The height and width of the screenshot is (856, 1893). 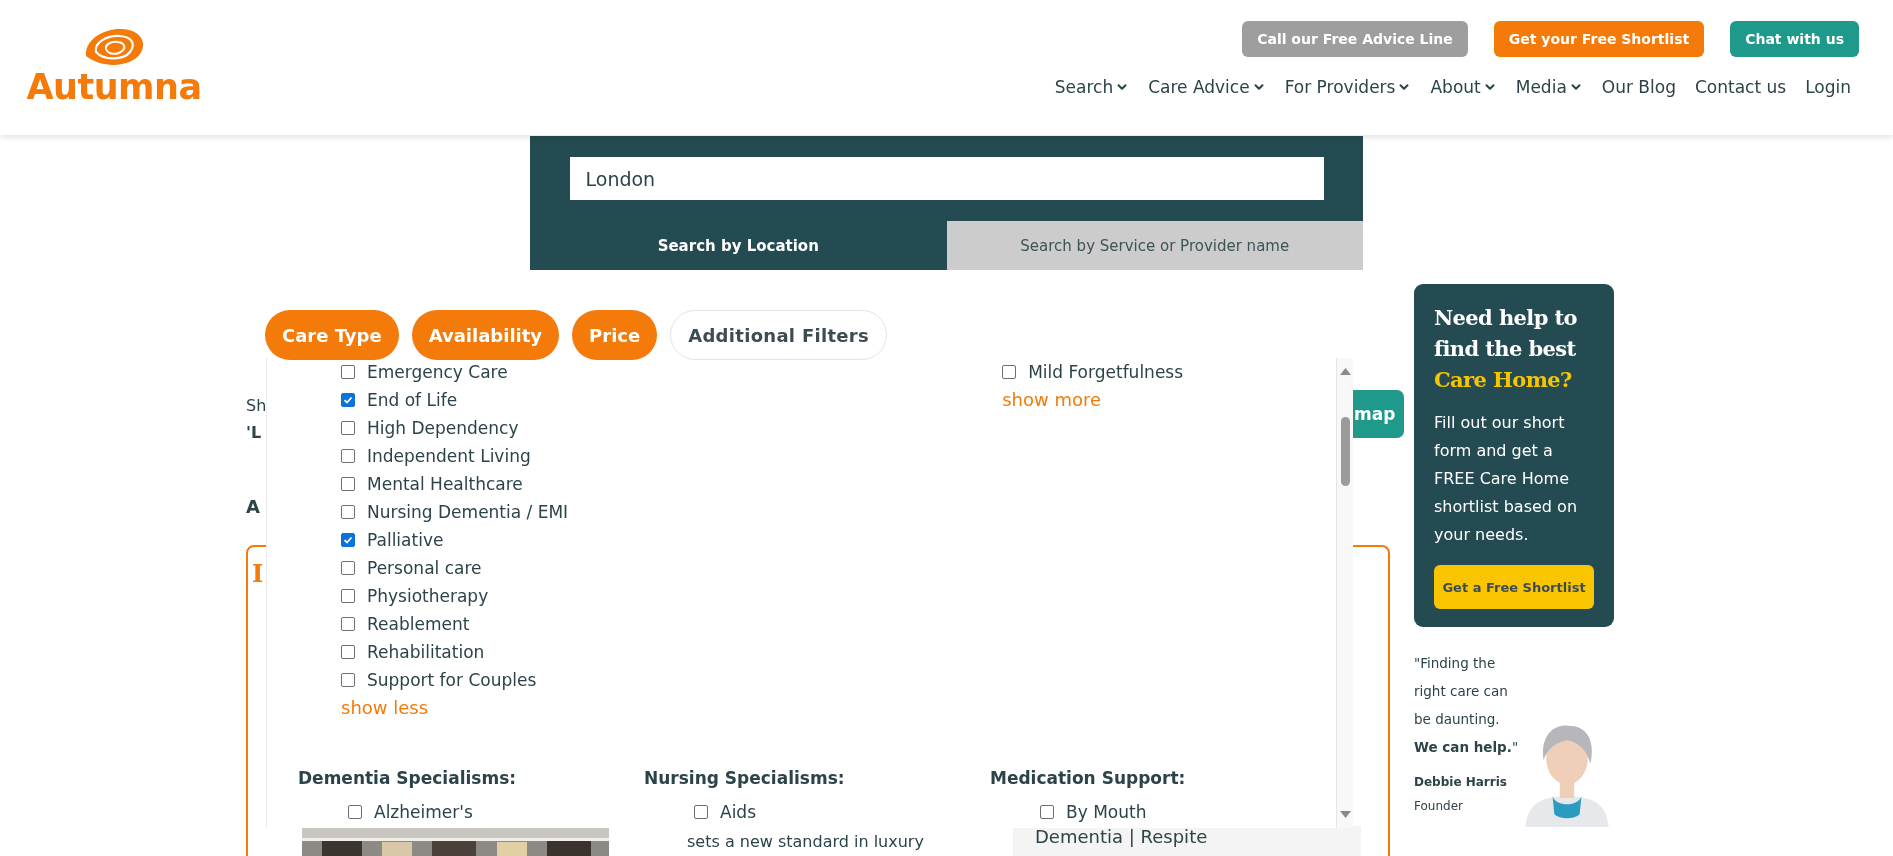 I want to click on results-location: 'L, so click(x=254, y=433).